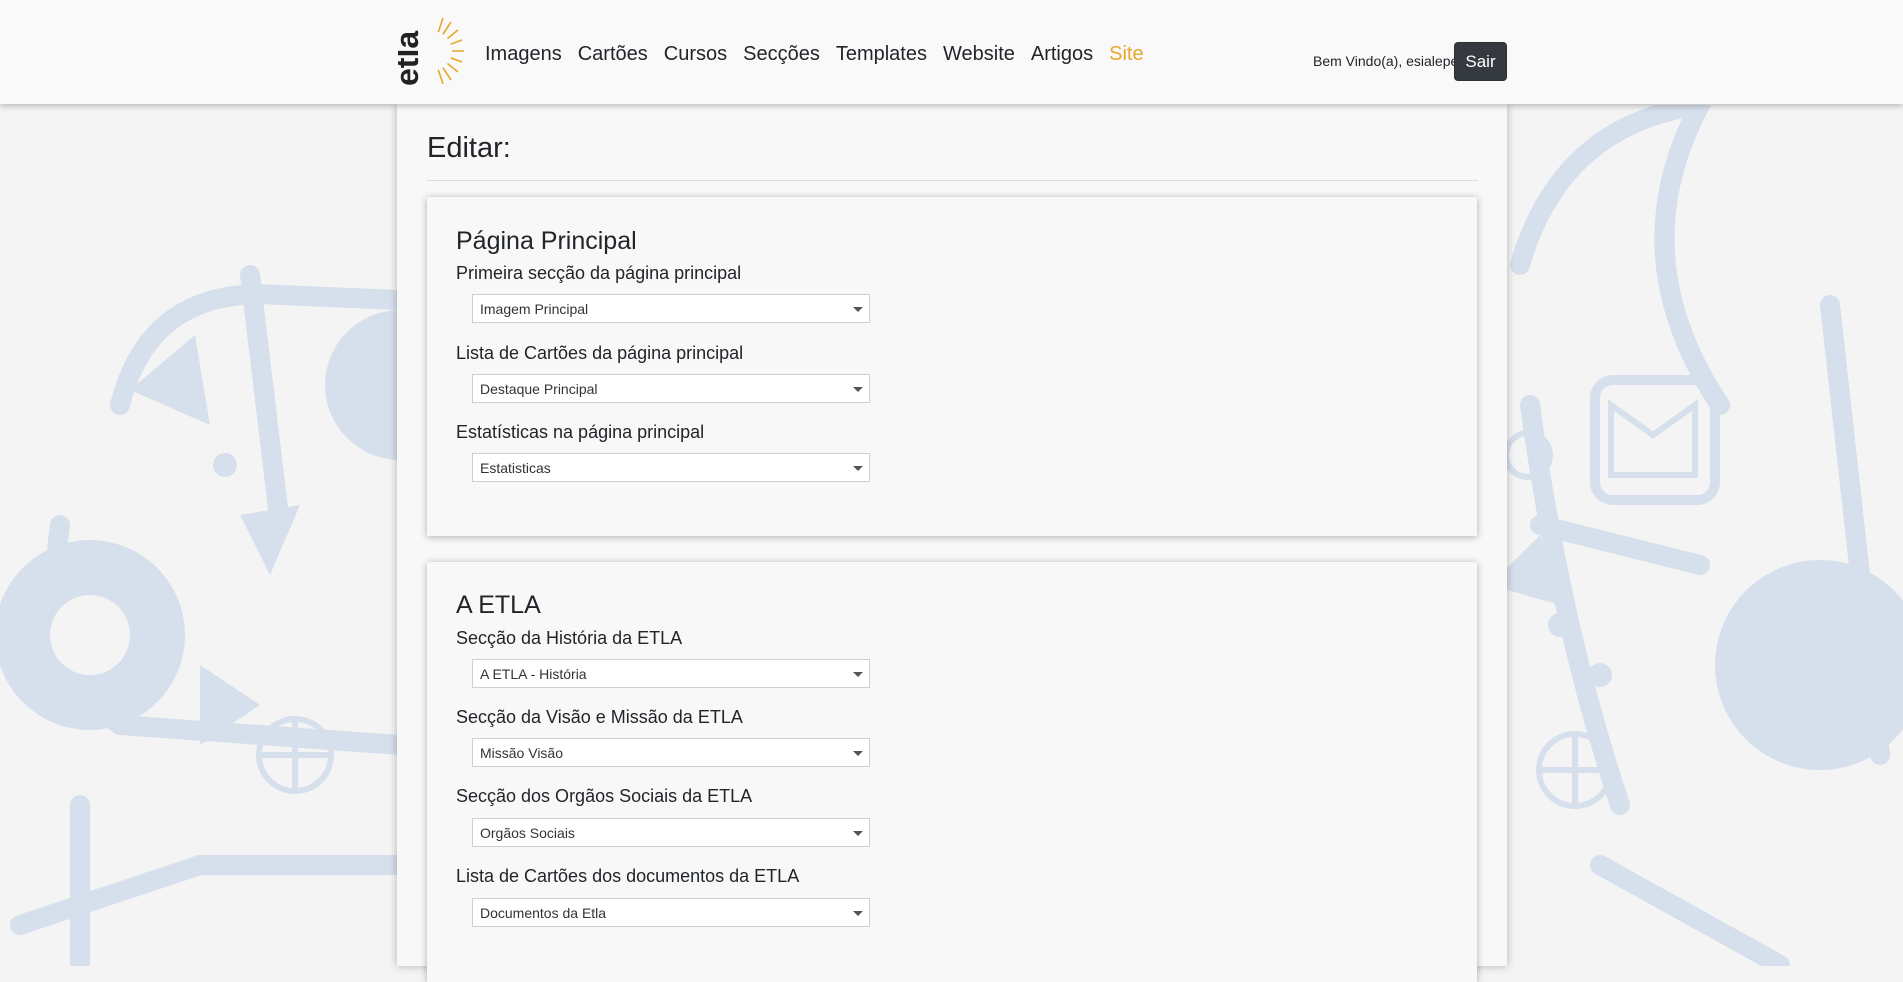 The height and width of the screenshot is (982, 1903). Describe the element at coordinates (498, 605) in the screenshot. I see `card-title: A ETLA` at that location.